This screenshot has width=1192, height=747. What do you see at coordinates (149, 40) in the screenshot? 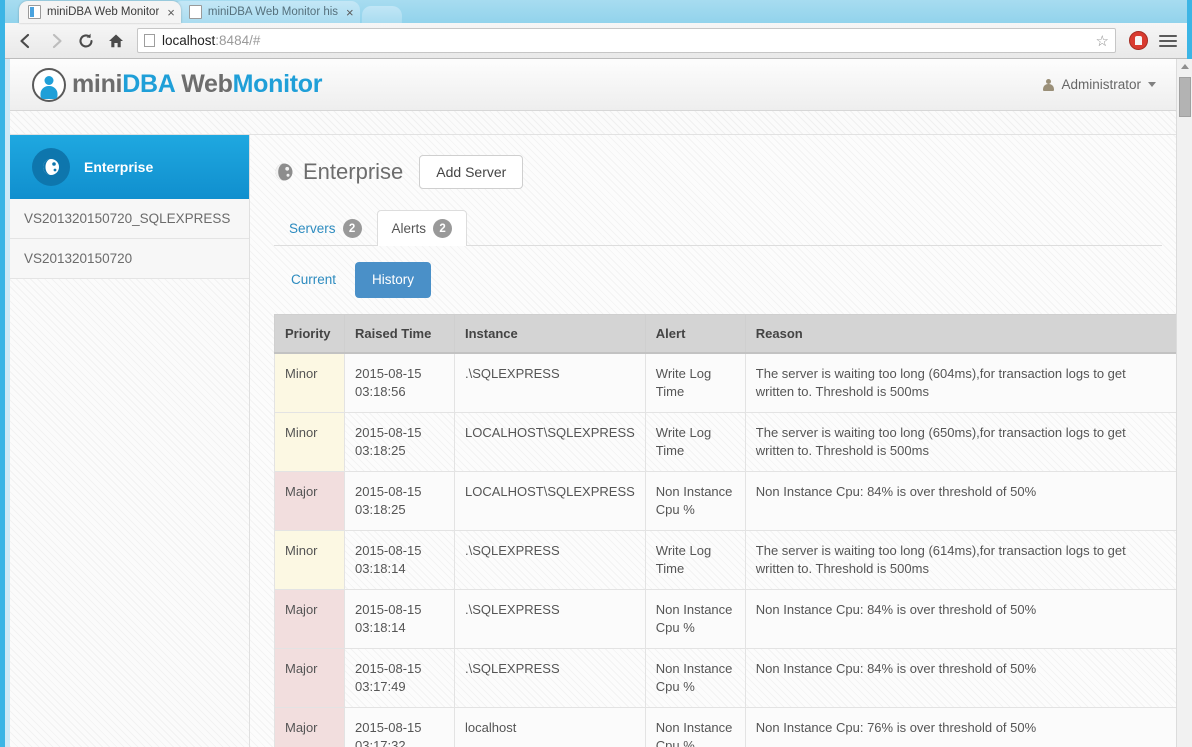
I see `page-icon` at bounding box center [149, 40].